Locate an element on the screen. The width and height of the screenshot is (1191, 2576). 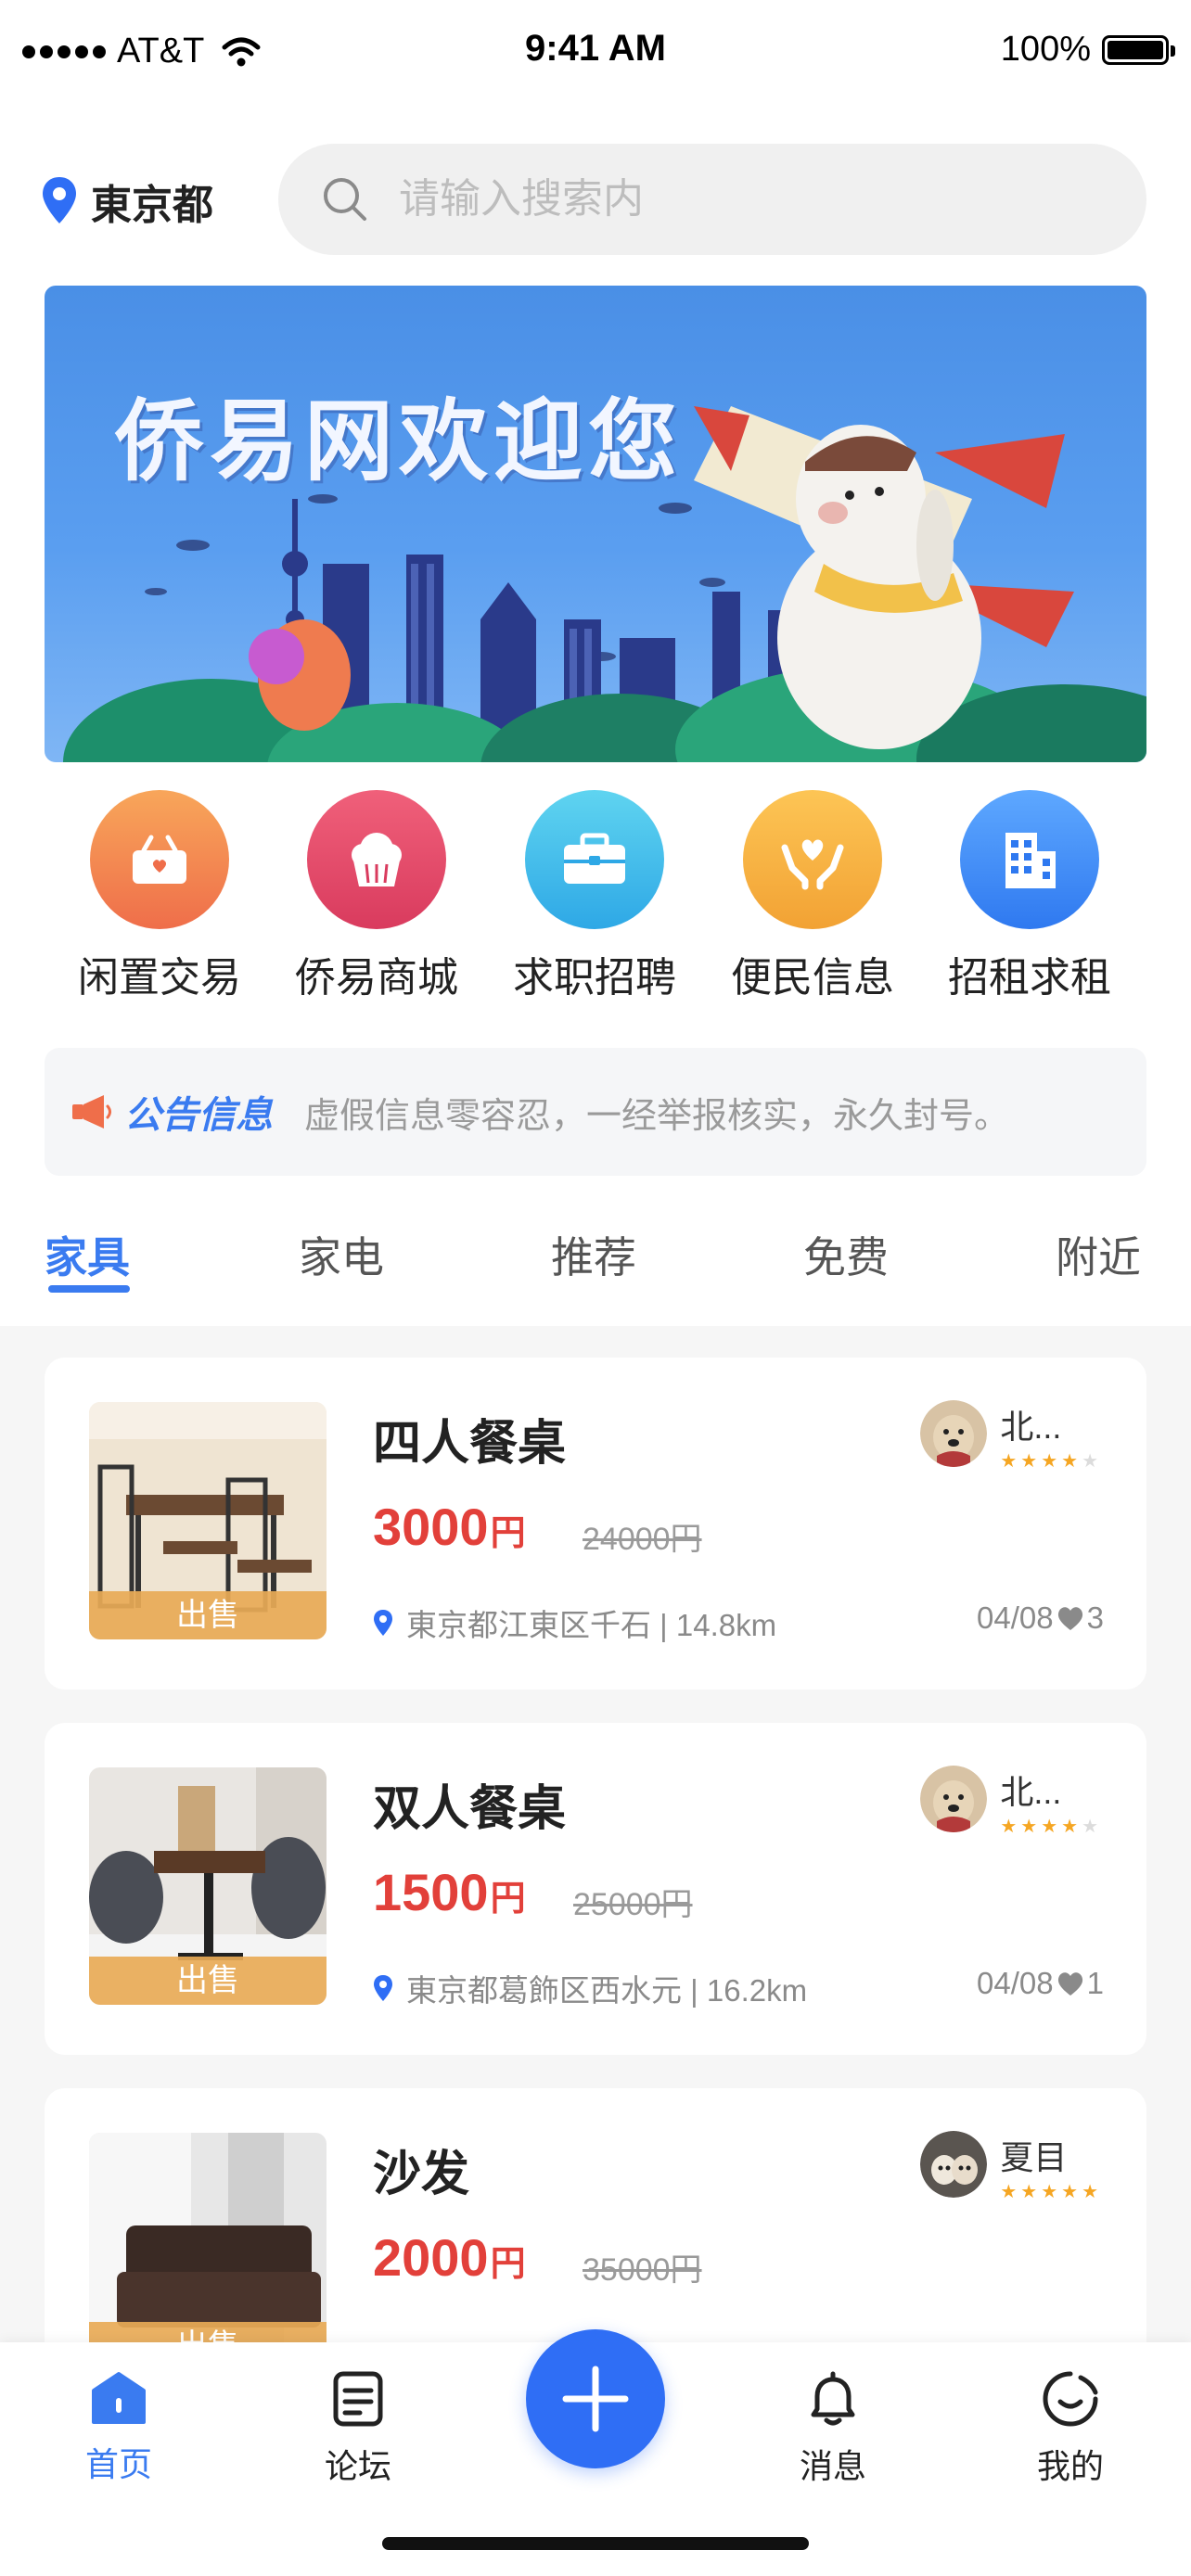
category-label: 便民信息 is located at coordinates (812, 978).